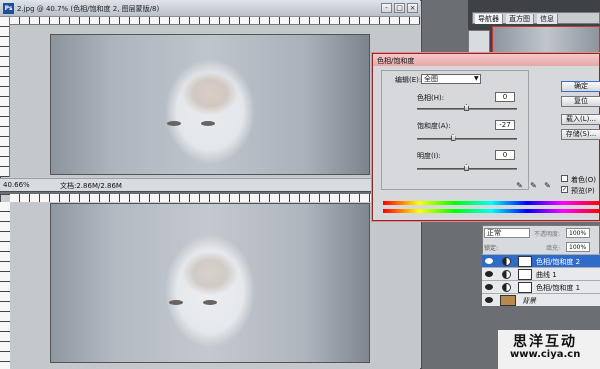  What do you see at coordinates (519, 185) in the screenshot?
I see `eyedropper-icon: ✎` at bounding box center [519, 185].